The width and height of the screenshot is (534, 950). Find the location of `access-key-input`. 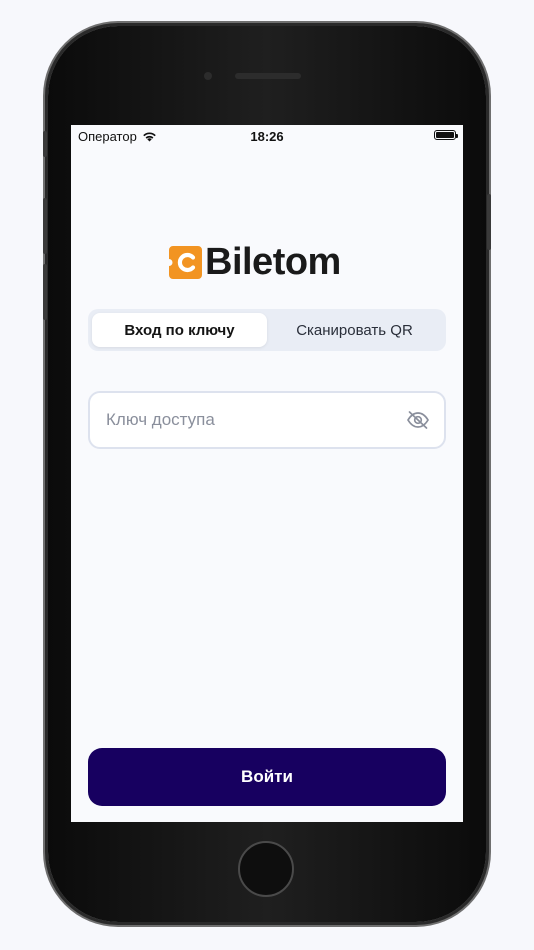

access-key-input is located at coordinates (255, 420).